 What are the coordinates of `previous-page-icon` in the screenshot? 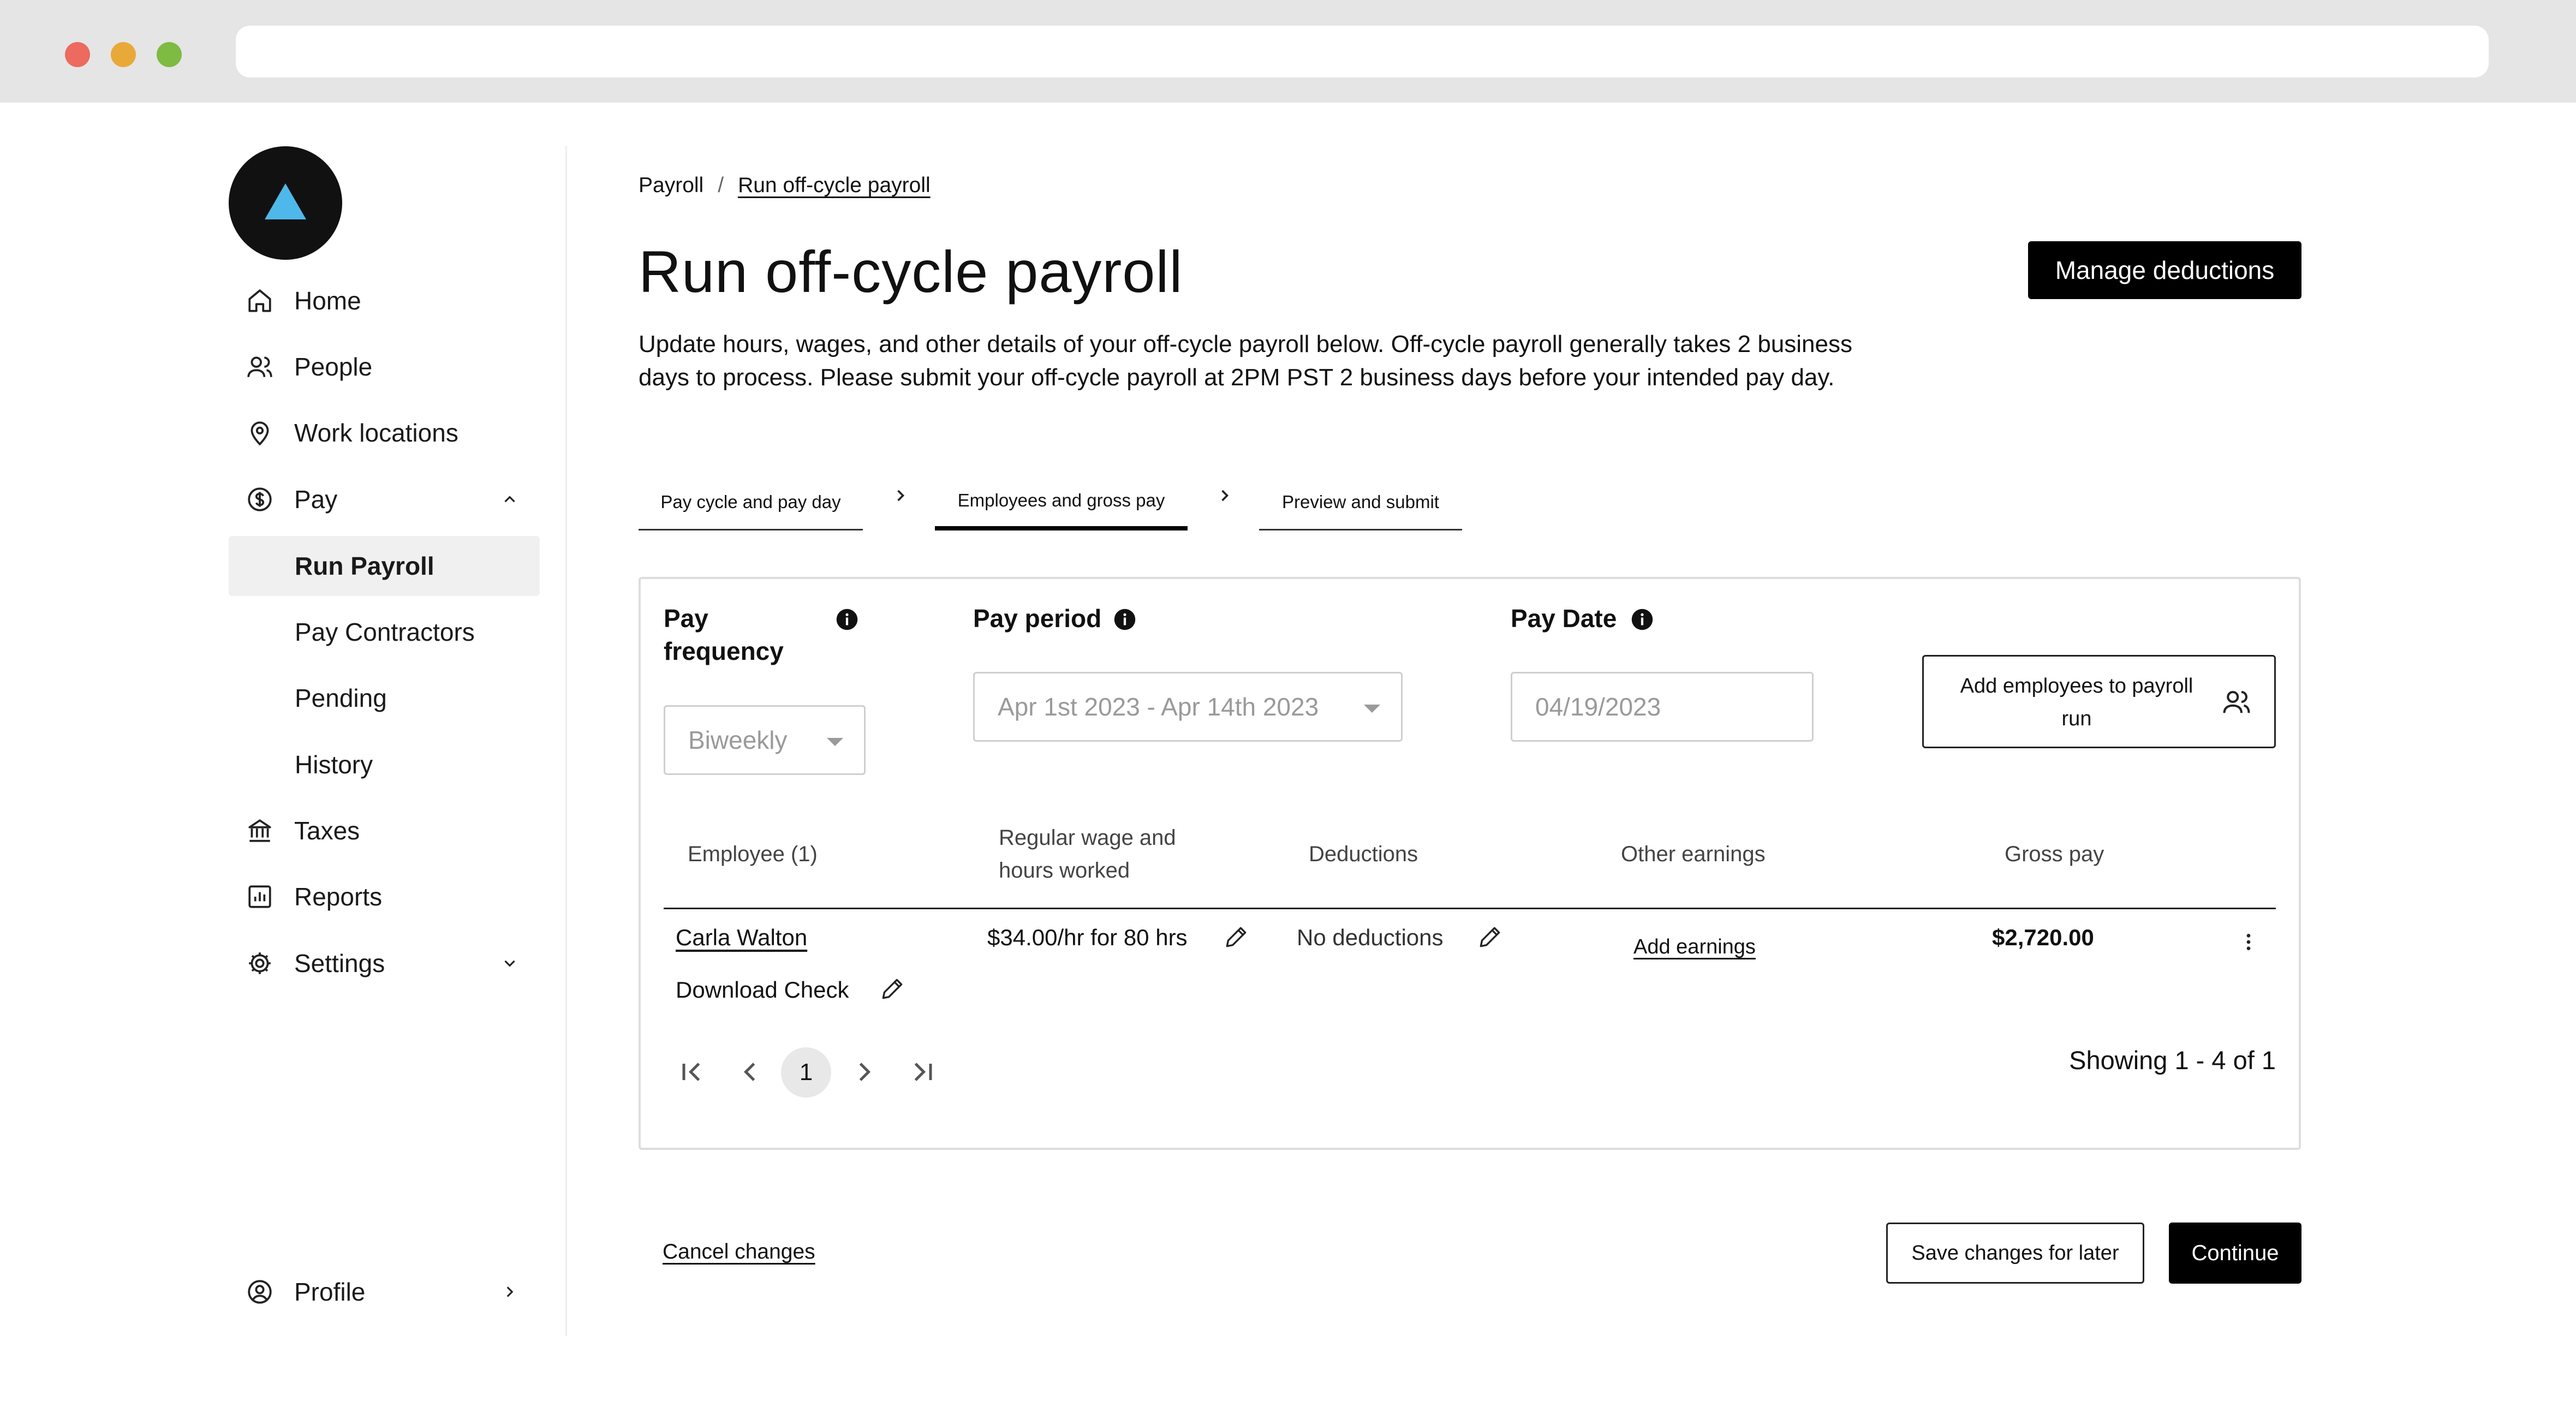 It's located at (750, 1072).